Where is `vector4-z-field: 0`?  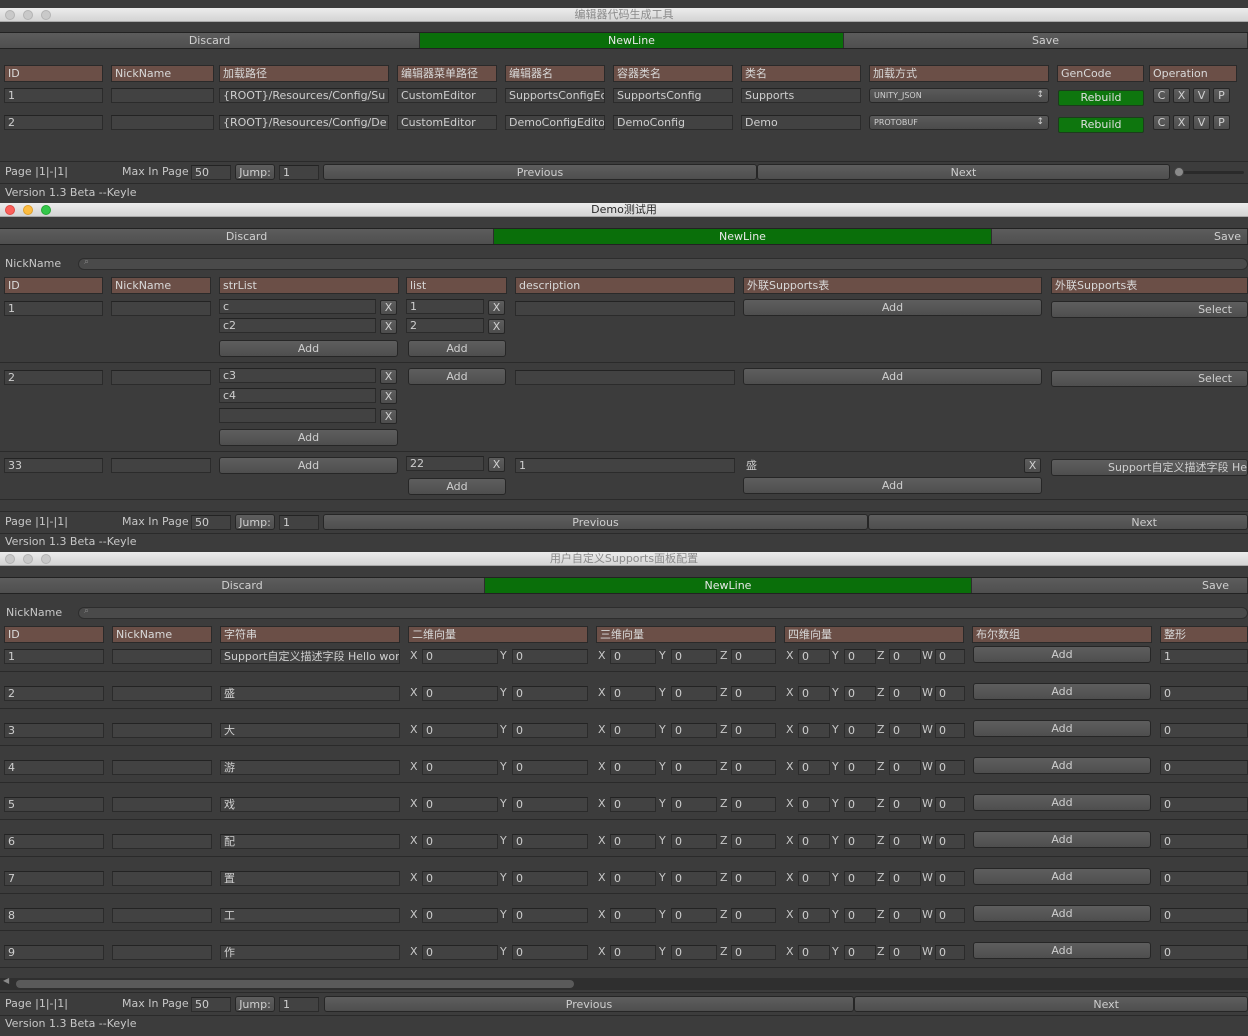 vector4-z-field: 0 is located at coordinates (905, 952).